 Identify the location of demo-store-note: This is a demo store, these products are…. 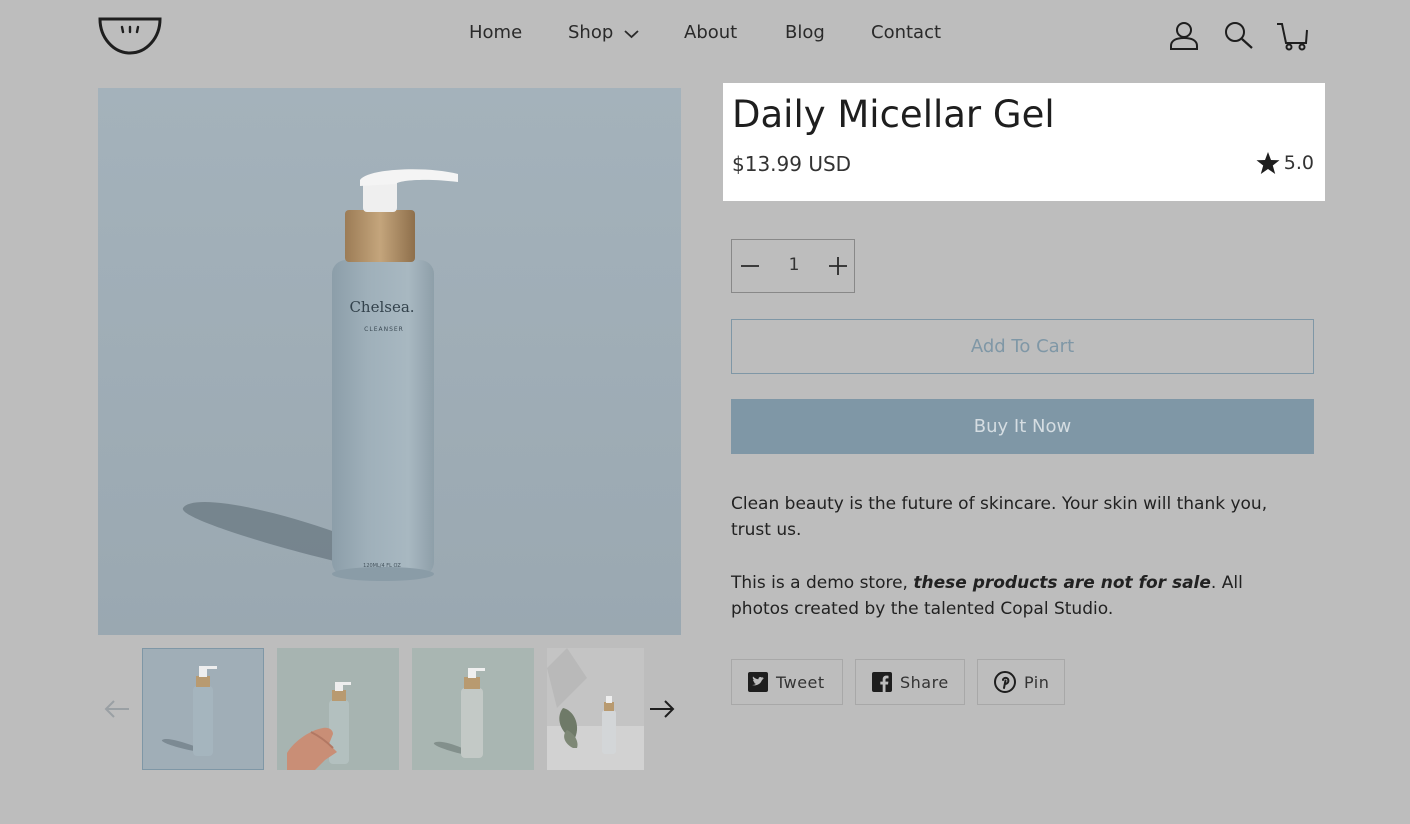
(1016, 596).